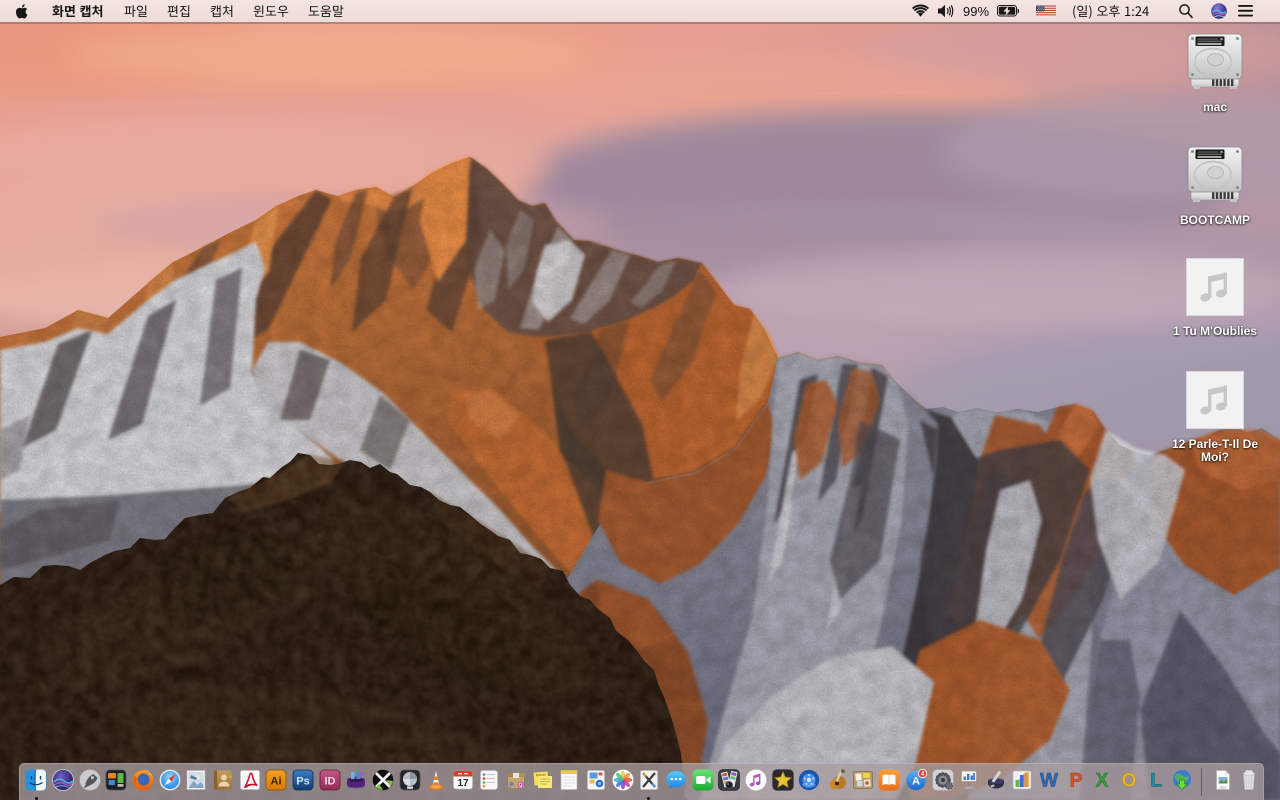 This screenshot has height=800, width=1280. What do you see at coordinates (540, 775) in the screenshot?
I see `svg-text: Memo` at bounding box center [540, 775].